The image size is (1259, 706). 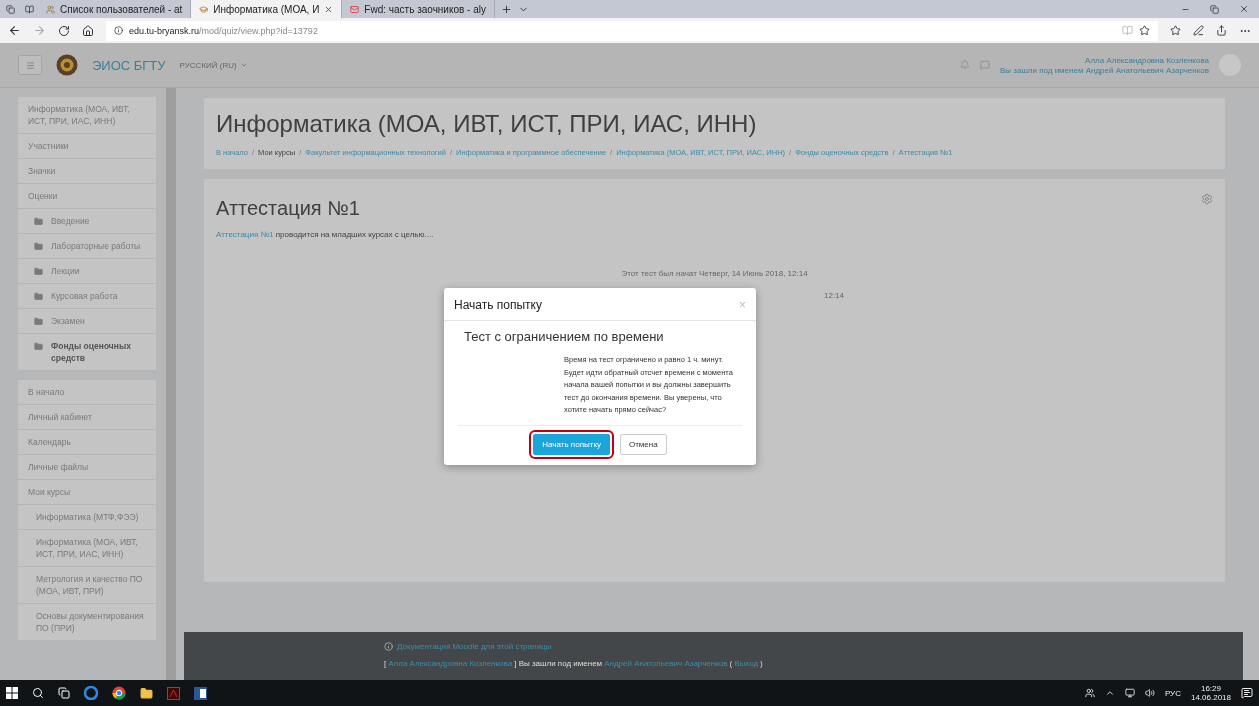 What do you see at coordinates (329, 9) in the screenshot?
I see `close-icon` at bounding box center [329, 9].